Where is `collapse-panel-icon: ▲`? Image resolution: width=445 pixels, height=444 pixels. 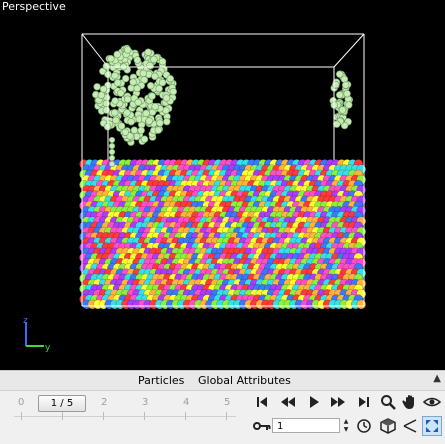
collapse-panel-icon: ▲ is located at coordinates (437, 378).